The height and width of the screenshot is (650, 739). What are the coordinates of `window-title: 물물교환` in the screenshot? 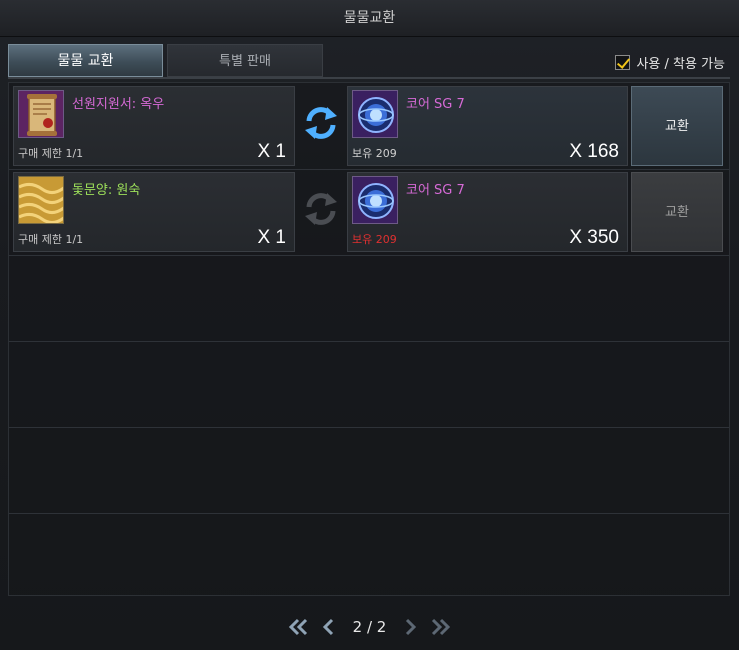 It's located at (369, 18).